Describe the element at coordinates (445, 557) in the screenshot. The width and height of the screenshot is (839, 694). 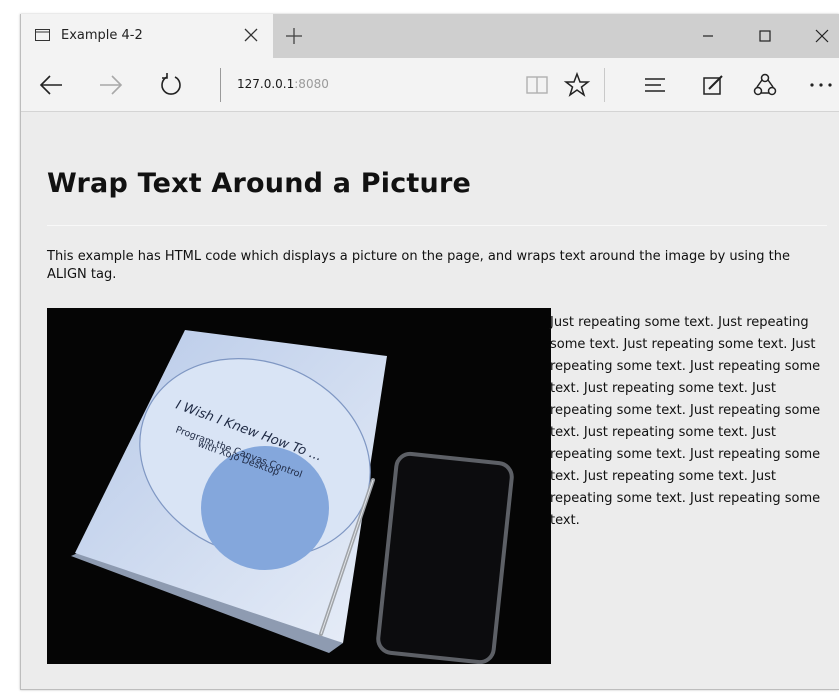
I see `phone-shape` at that location.